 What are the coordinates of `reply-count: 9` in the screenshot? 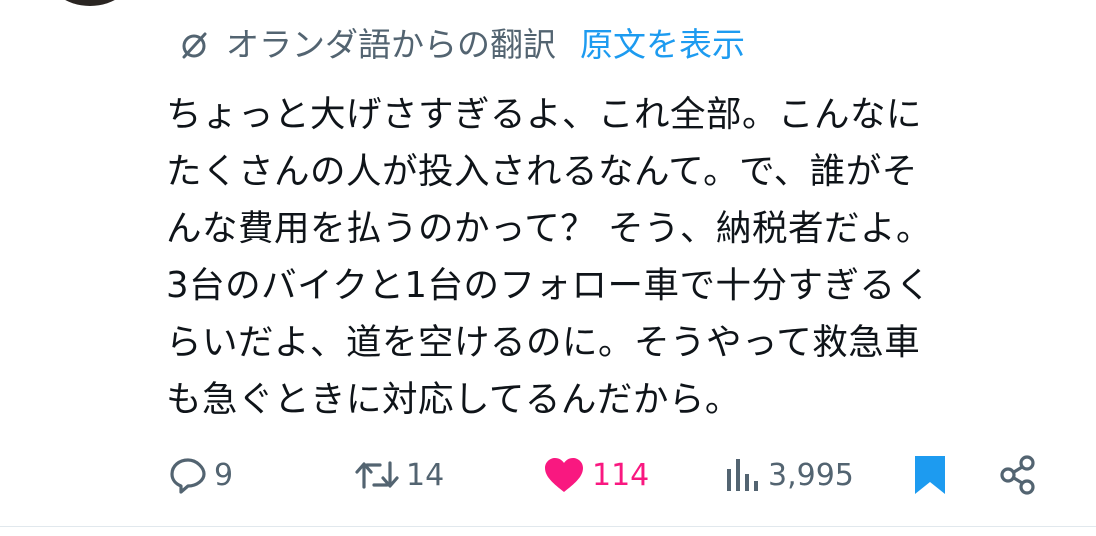 It's located at (224, 475).